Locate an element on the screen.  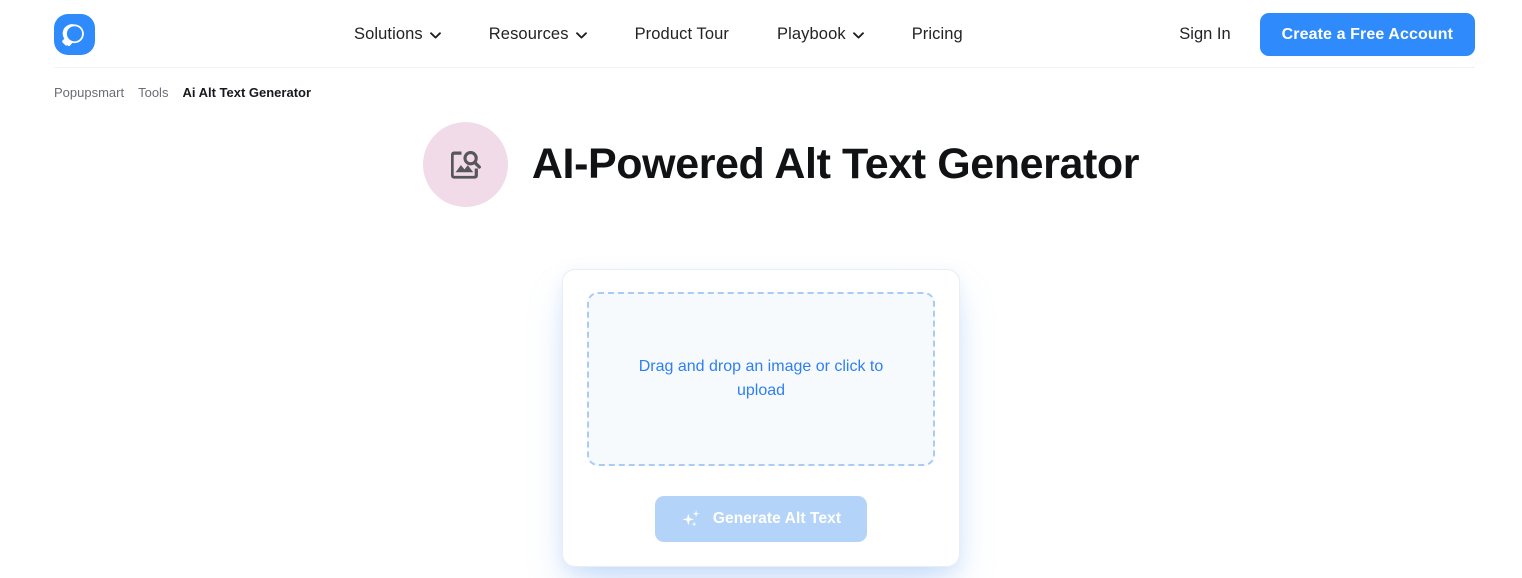
header-actions: Sign In Create a Free Account is located at coordinates (1327, 34).